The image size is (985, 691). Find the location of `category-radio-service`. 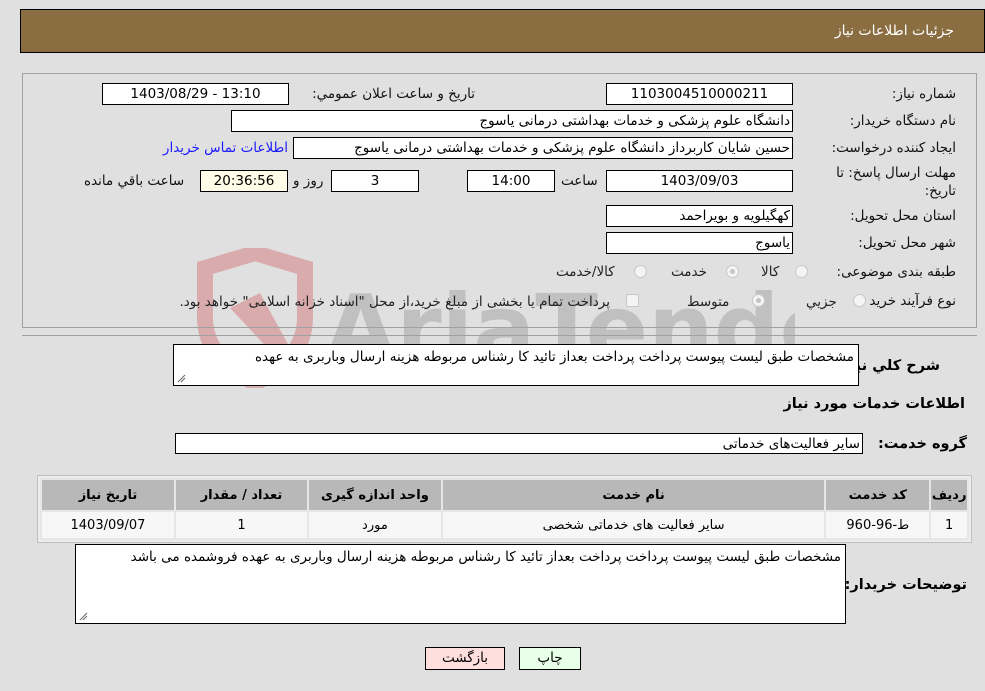

category-radio-service is located at coordinates (732, 271).